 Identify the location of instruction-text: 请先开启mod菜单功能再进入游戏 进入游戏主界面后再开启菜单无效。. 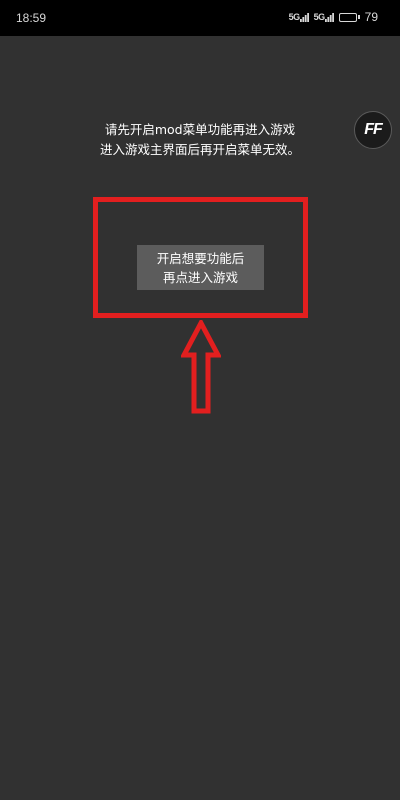
(200, 140).